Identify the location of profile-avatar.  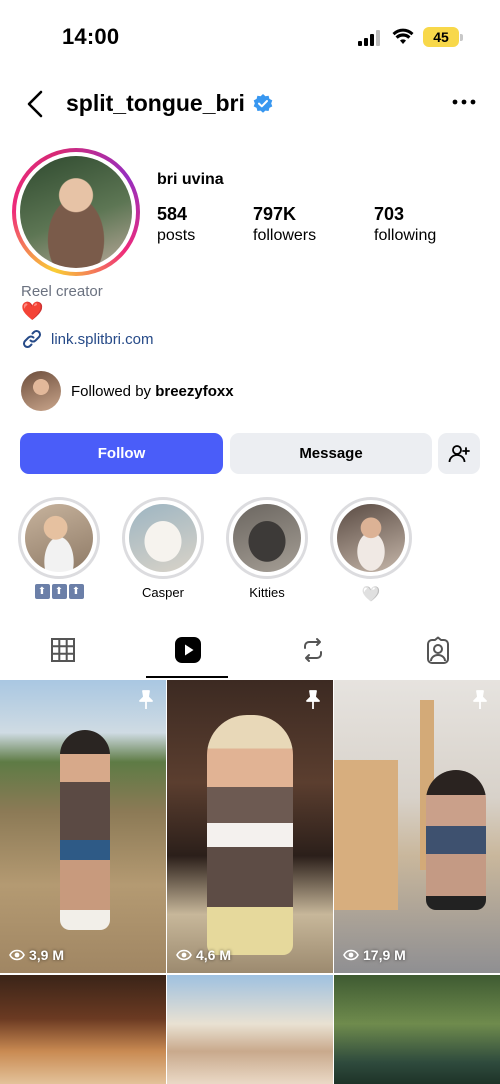
(76, 212).